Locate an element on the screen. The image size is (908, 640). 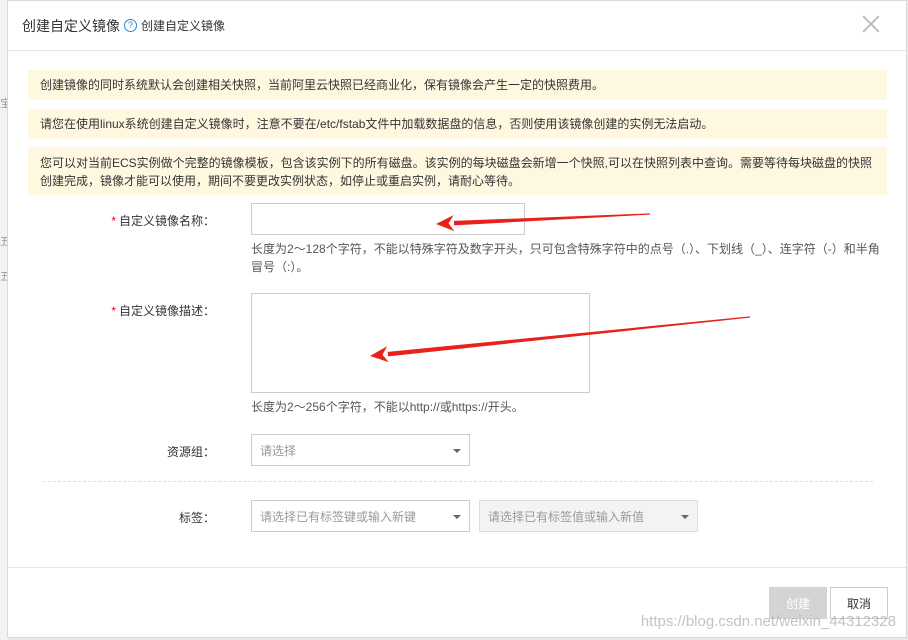
question-circle-icon: ? is located at coordinates (130, 25).